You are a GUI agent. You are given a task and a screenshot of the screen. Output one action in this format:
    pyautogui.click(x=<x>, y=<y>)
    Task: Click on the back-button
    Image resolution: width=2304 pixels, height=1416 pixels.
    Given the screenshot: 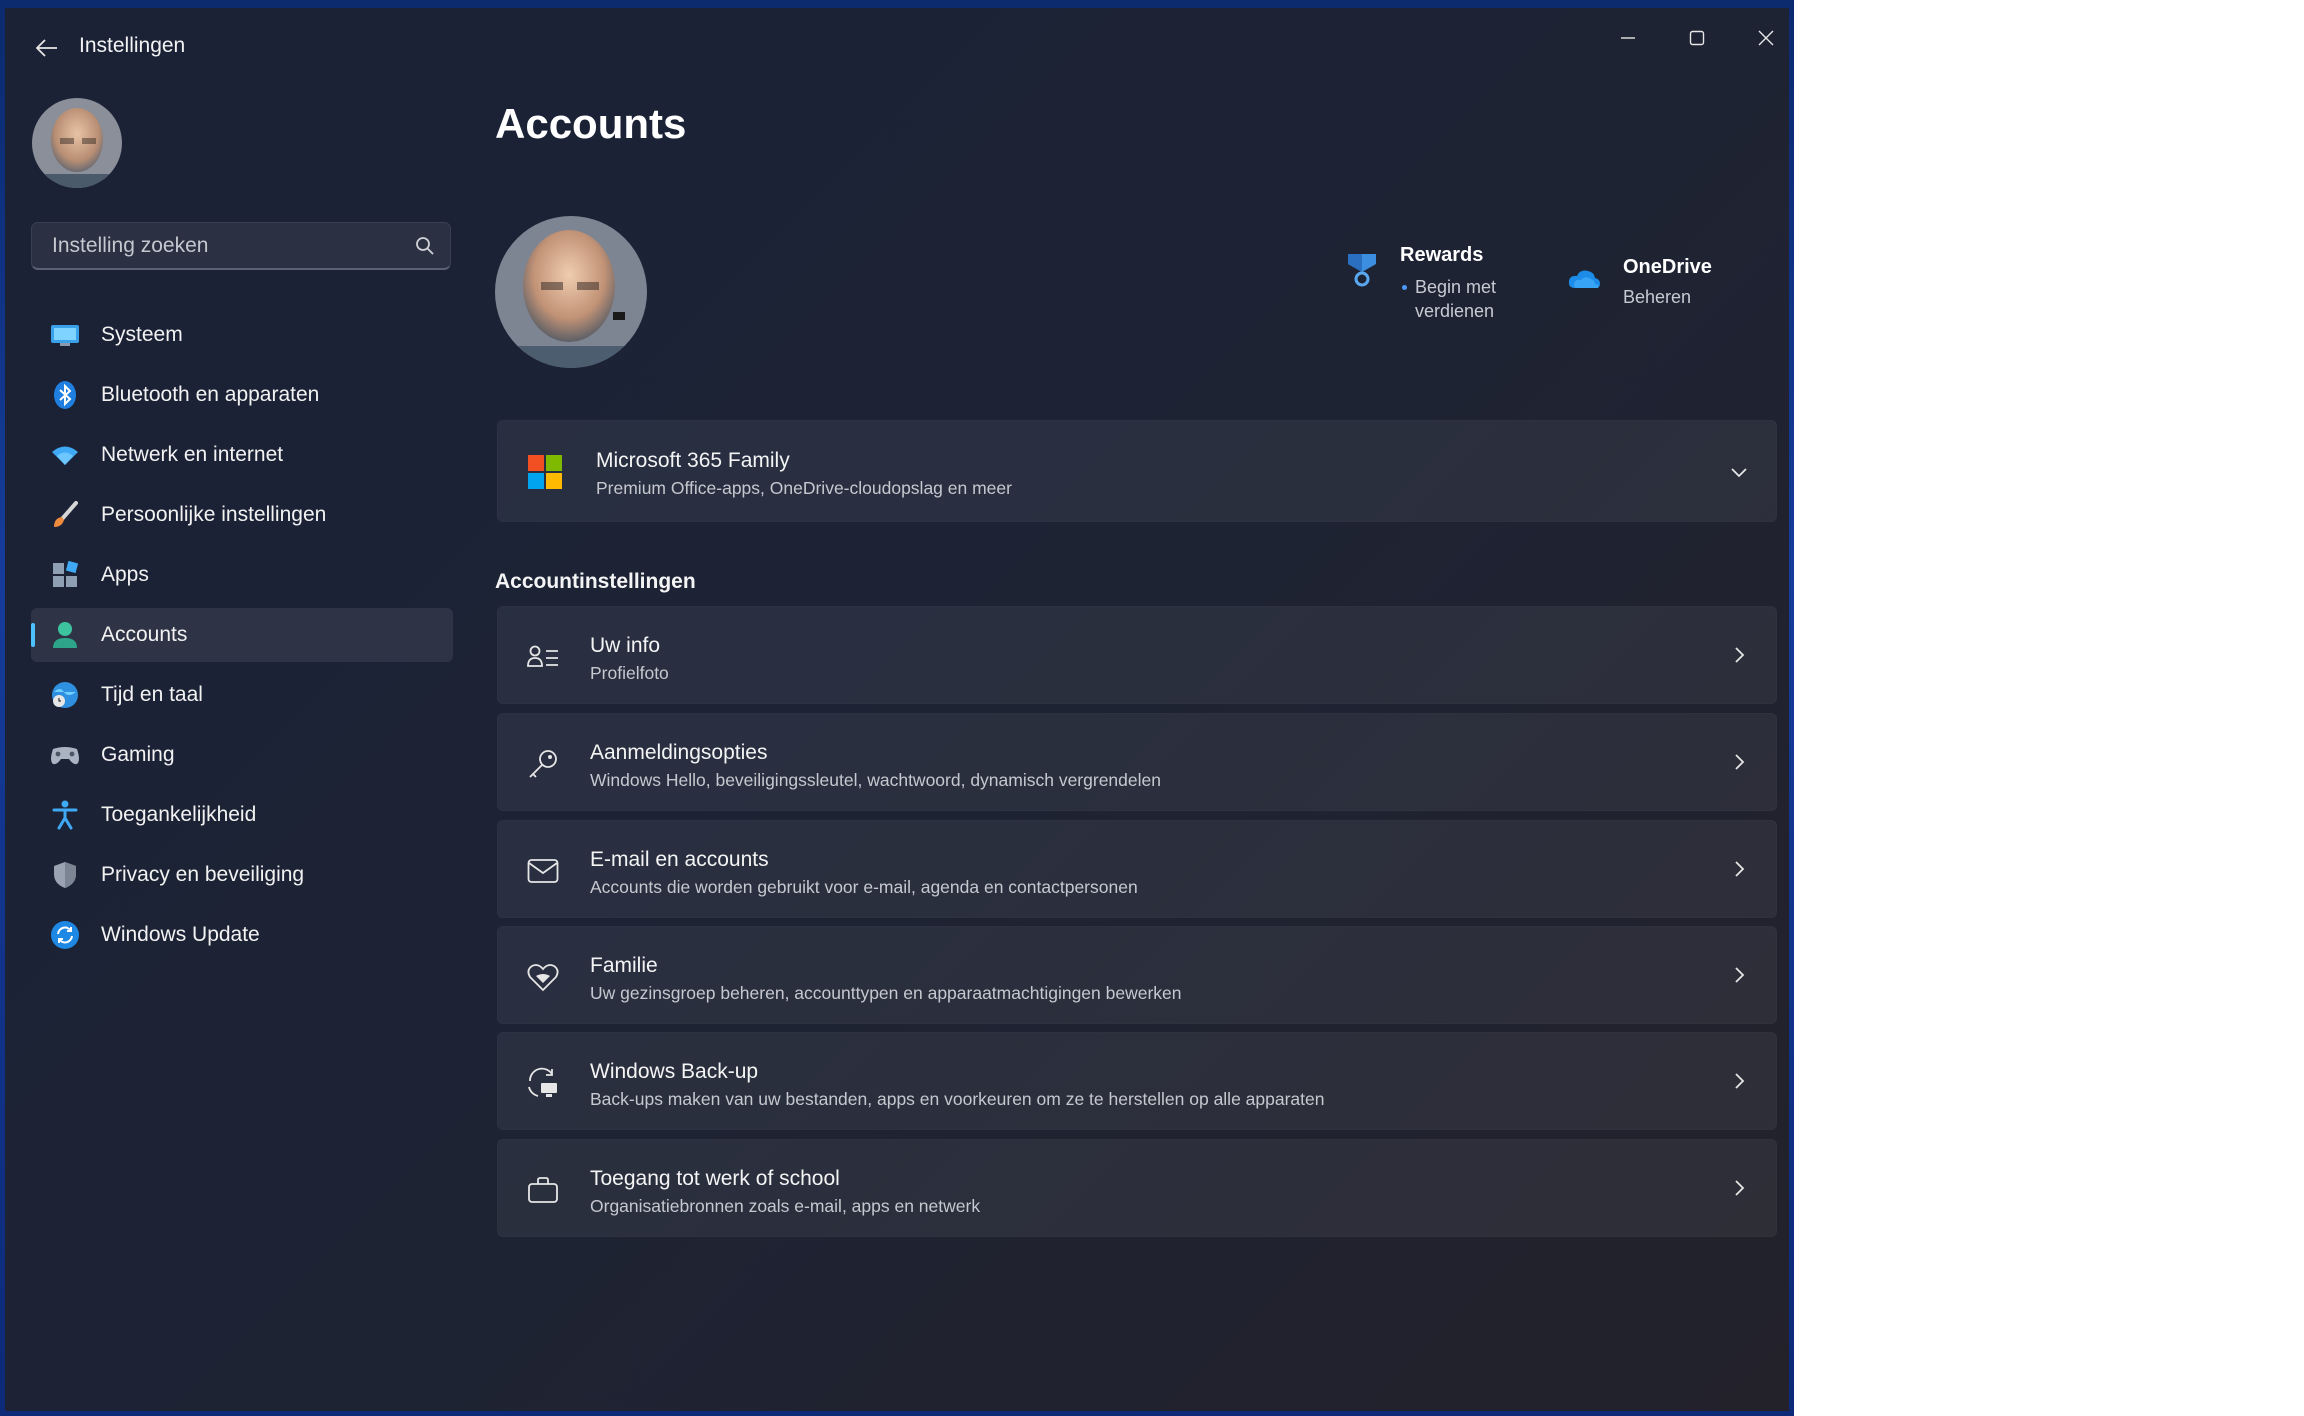 What is the action you would take?
    pyautogui.click(x=47, y=48)
    